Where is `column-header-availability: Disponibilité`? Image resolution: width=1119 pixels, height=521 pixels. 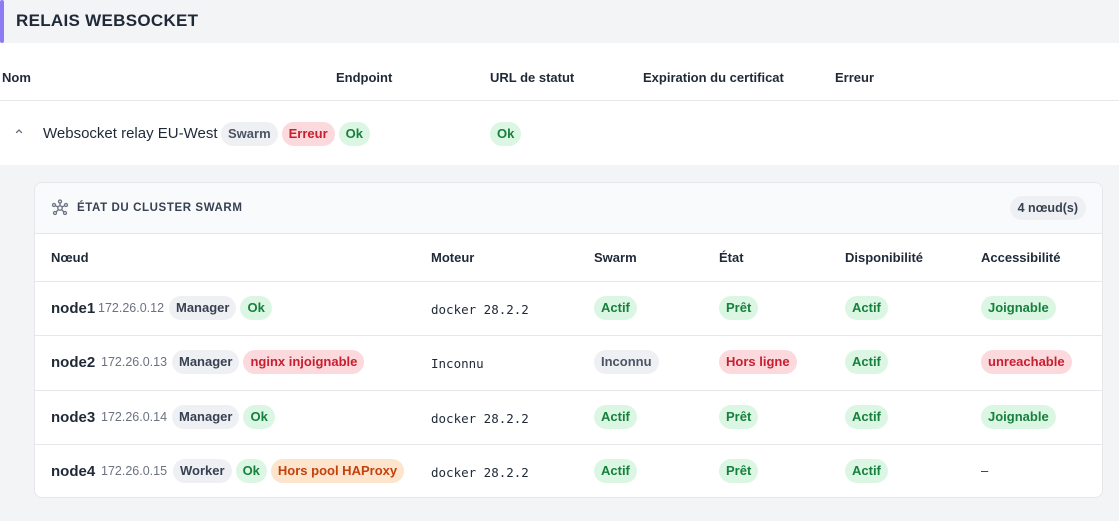 column-header-availability: Disponibilité is located at coordinates (884, 257).